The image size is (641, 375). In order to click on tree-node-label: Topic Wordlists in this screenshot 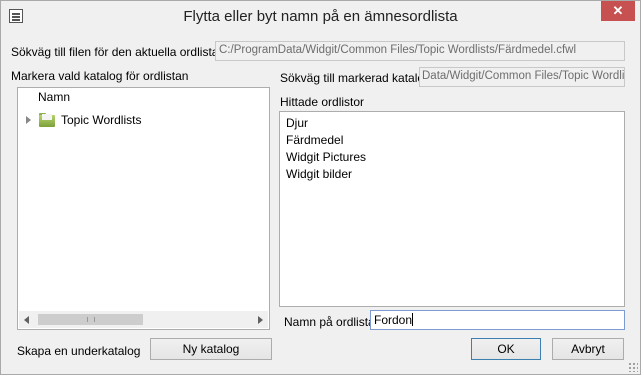, I will do `click(101, 120)`.